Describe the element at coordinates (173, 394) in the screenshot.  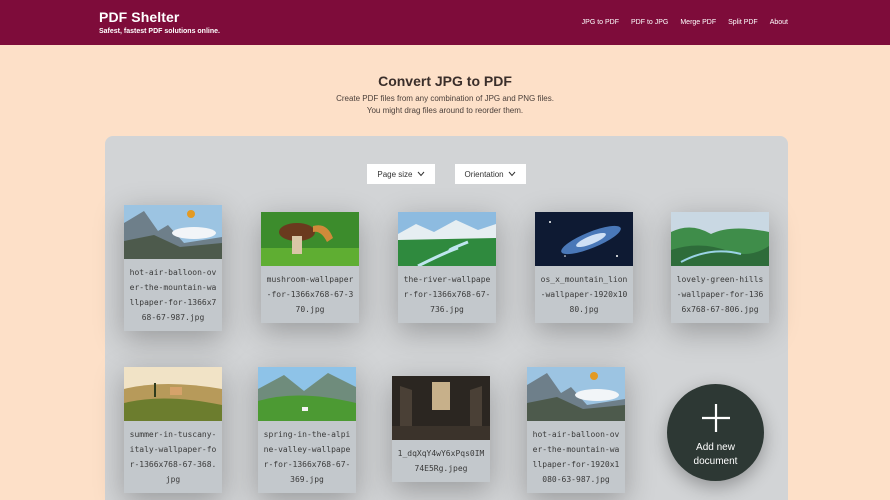
I see `tuscany-image` at that location.